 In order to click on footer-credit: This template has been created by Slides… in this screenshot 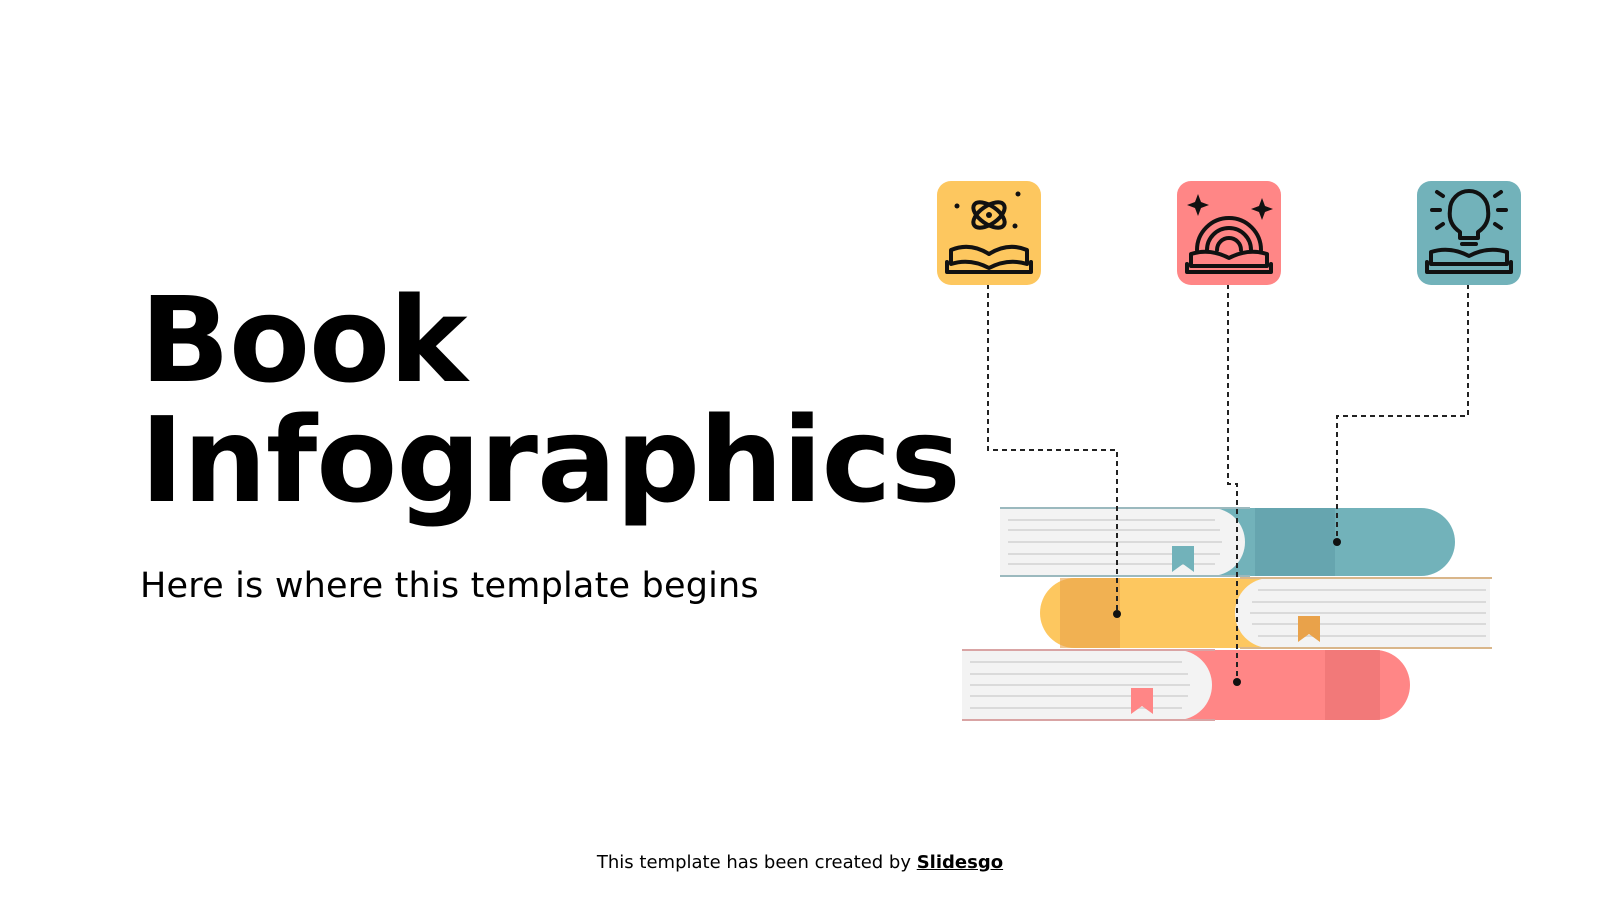, I will do `click(800, 862)`.